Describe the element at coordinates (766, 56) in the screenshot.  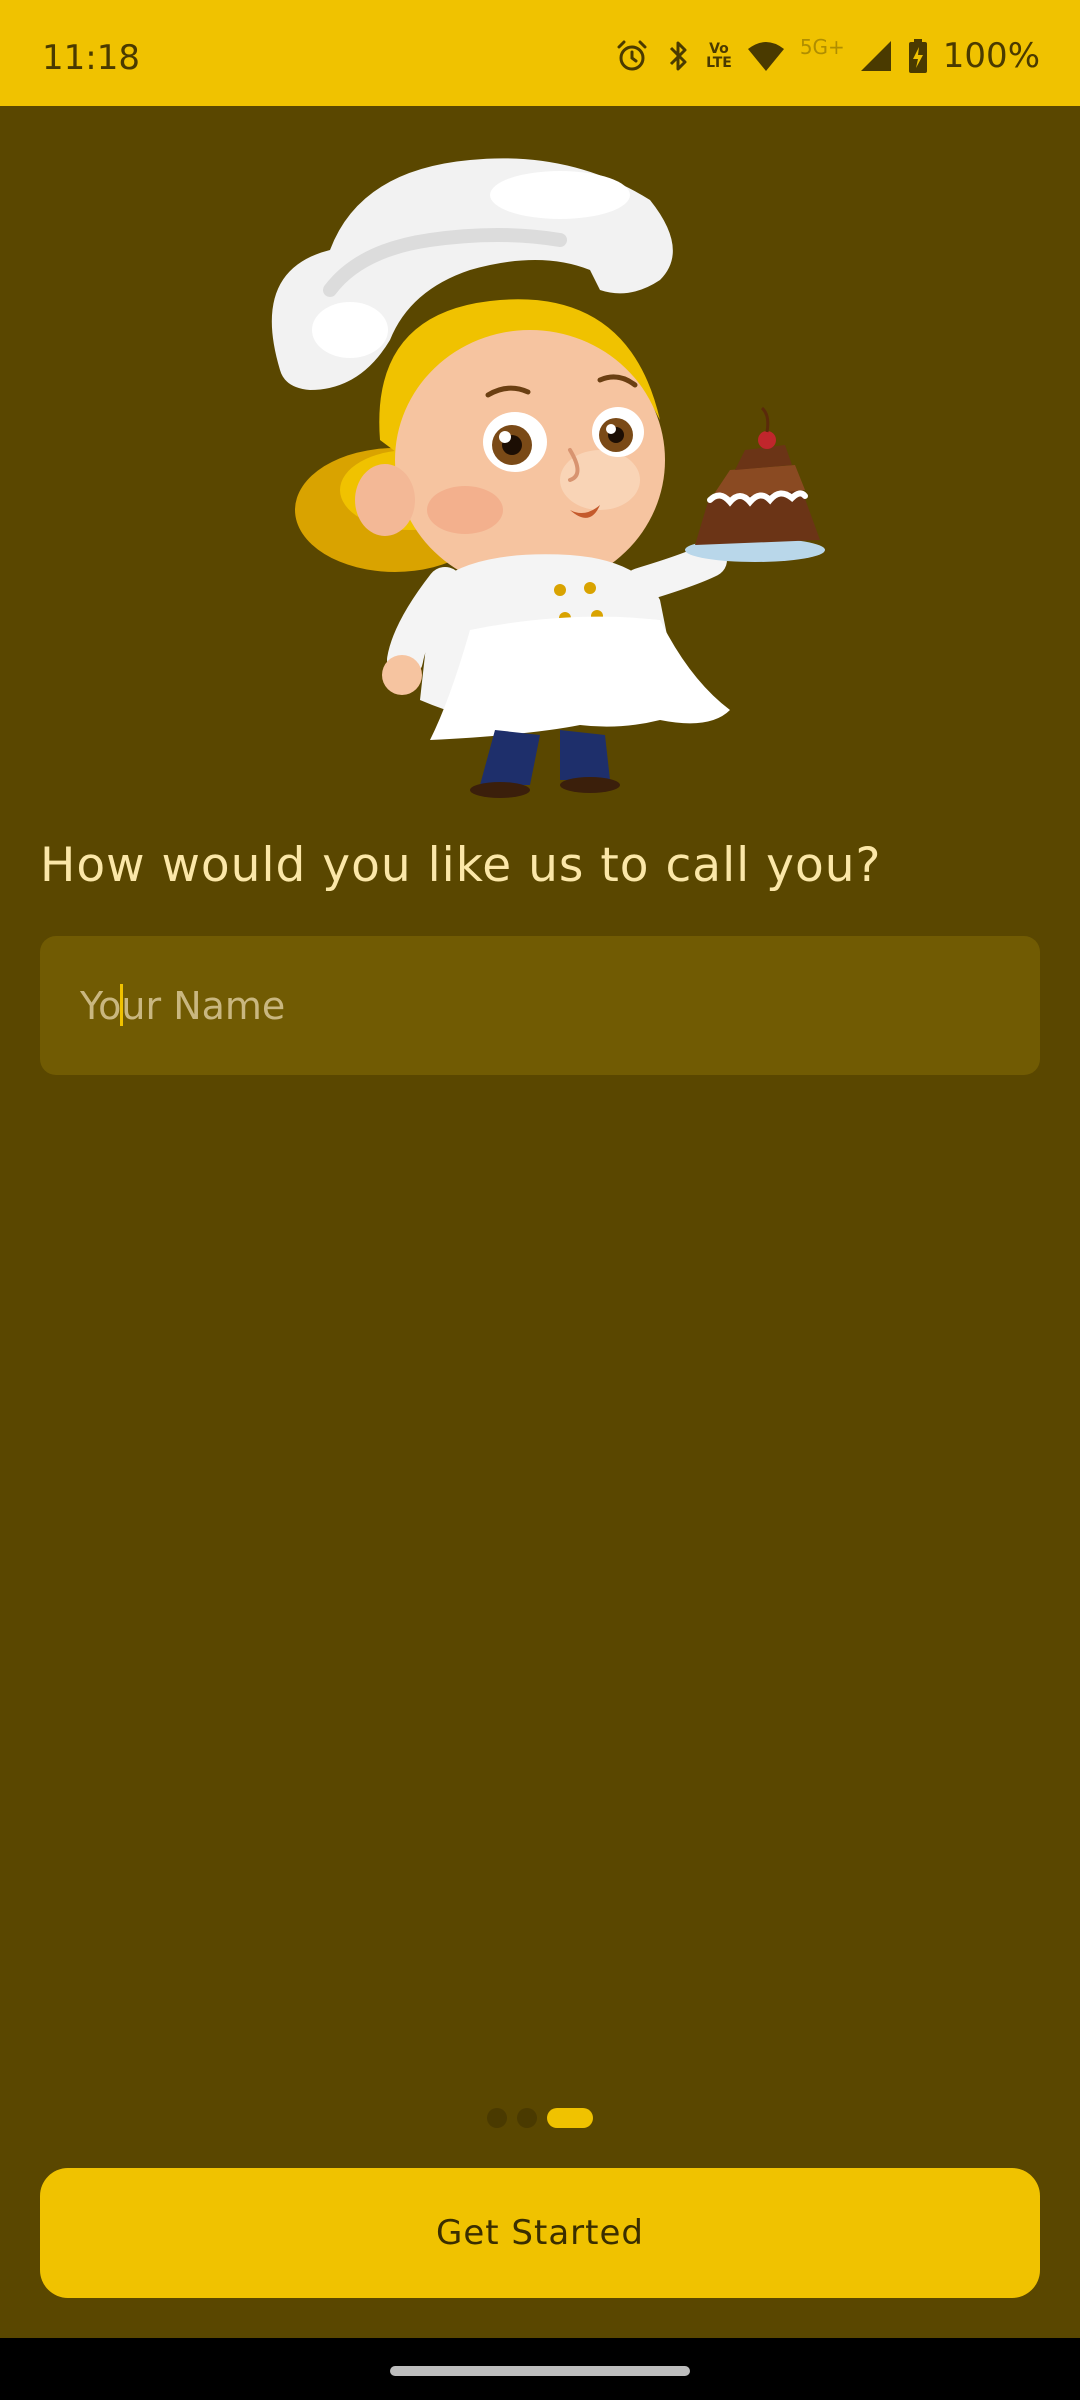
I see `wifi-icon` at that location.